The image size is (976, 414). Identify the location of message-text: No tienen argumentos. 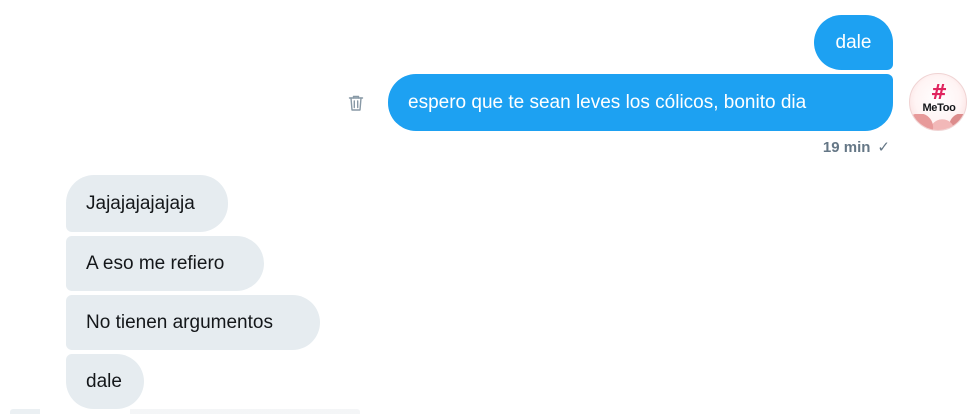
(179, 322).